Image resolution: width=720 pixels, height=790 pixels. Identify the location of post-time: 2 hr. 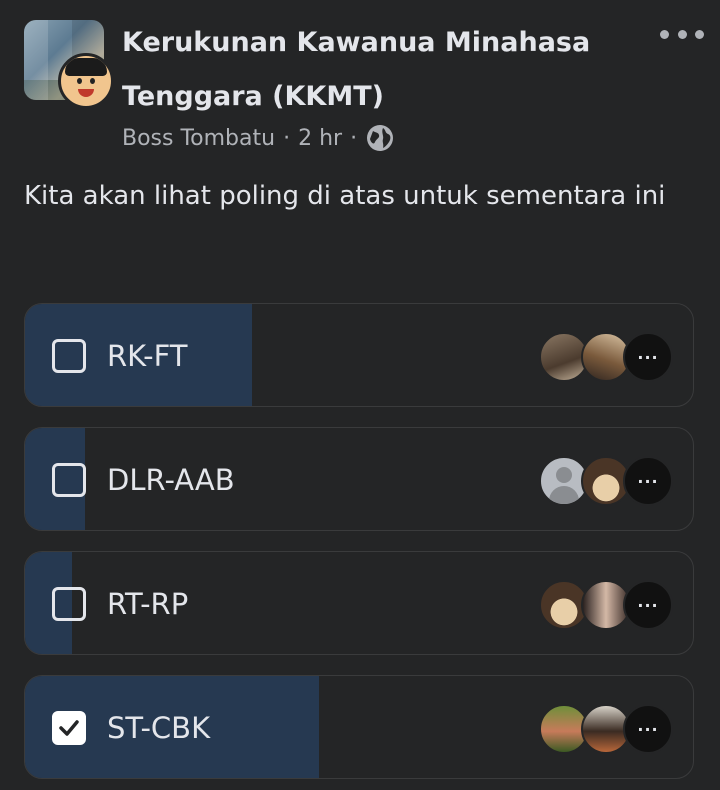
(320, 138).